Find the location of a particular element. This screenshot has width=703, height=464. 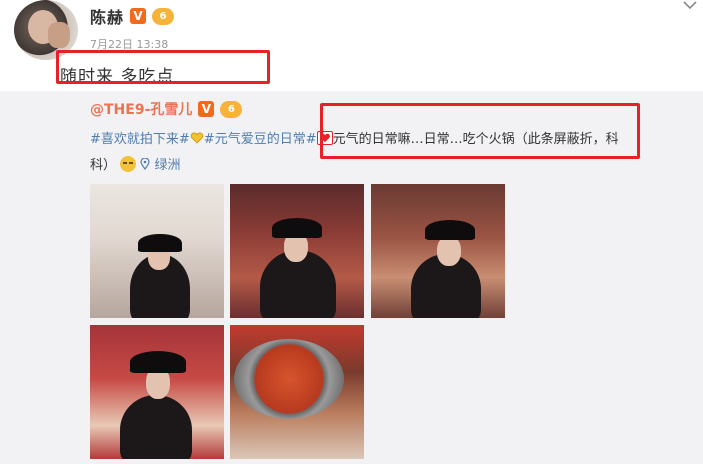

author-row: 陈赫 V 6 is located at coordinates (132, 16).